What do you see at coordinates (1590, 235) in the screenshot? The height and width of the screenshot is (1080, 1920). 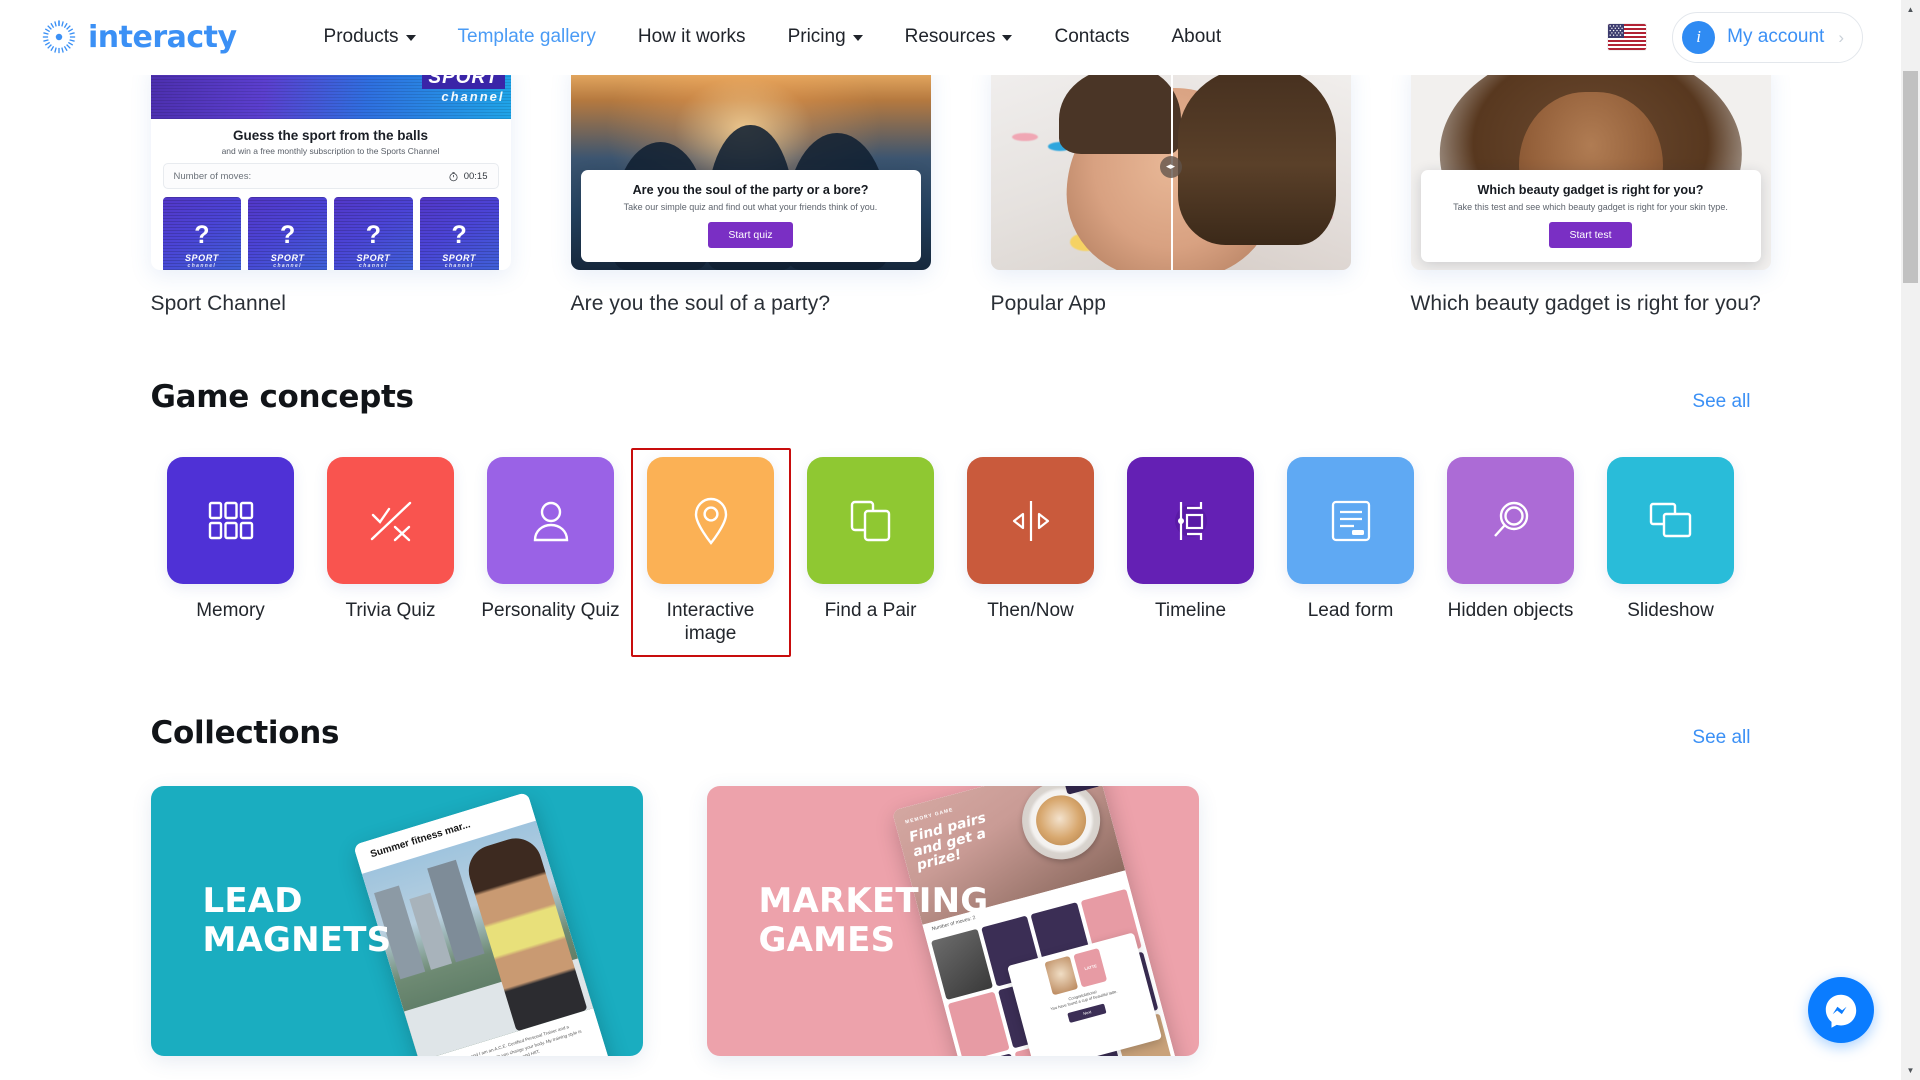 I see `start-test-button: Start test` at bounding box center [1590, 235].